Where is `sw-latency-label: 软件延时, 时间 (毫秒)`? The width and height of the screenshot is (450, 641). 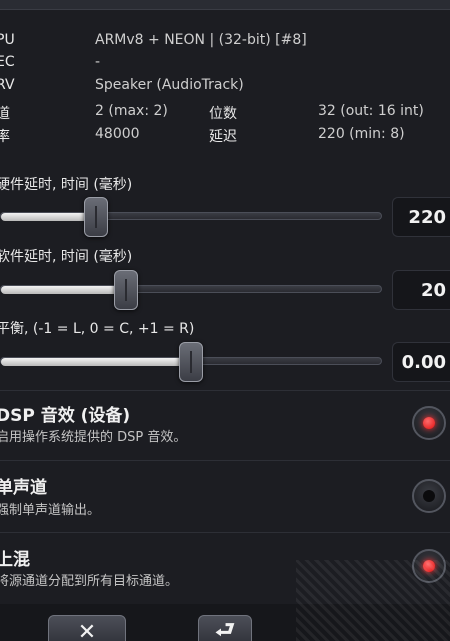
sw-latency-label: 软件延时, 时间 (毫秒) is located at coordinates (66, 257).